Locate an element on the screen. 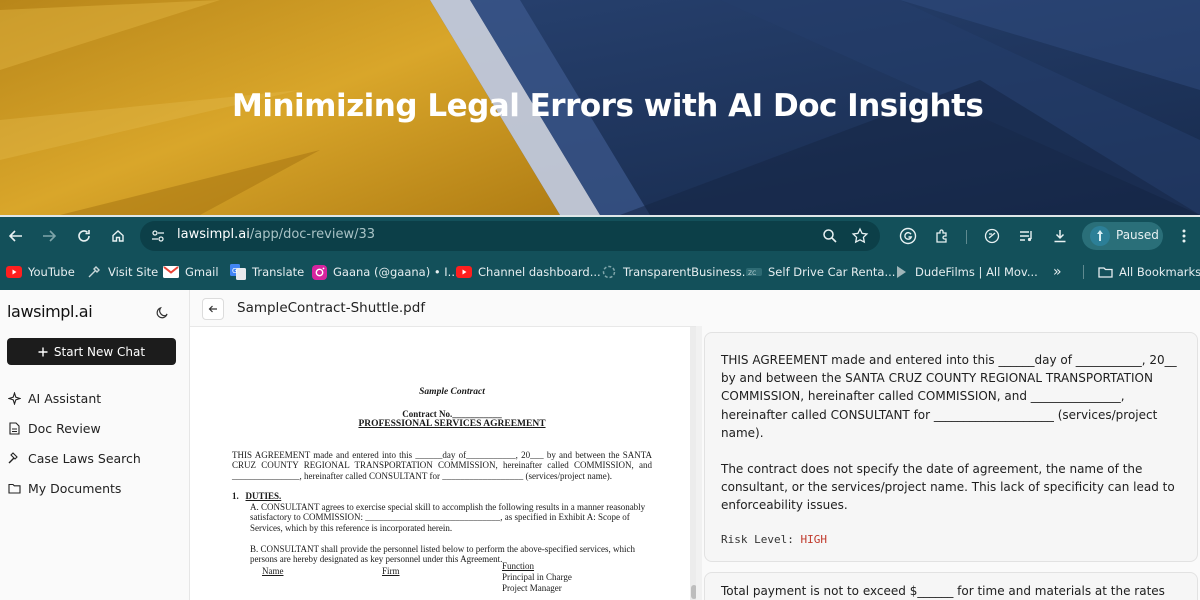 The height and width of the screenshot is (600, 1200). url-text: lawsimpl.ai/app/doc-review/33 is located at coordinates (276, 234).